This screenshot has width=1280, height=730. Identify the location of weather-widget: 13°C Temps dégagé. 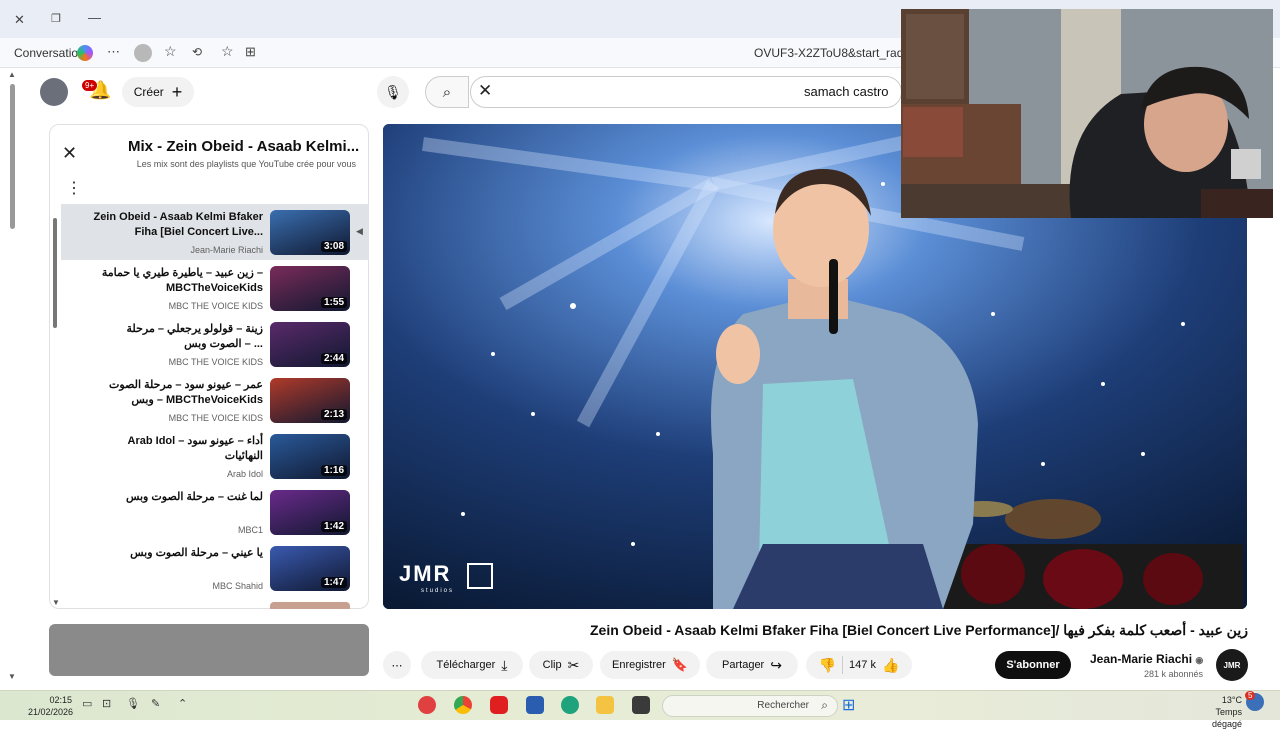
(1214, 712).